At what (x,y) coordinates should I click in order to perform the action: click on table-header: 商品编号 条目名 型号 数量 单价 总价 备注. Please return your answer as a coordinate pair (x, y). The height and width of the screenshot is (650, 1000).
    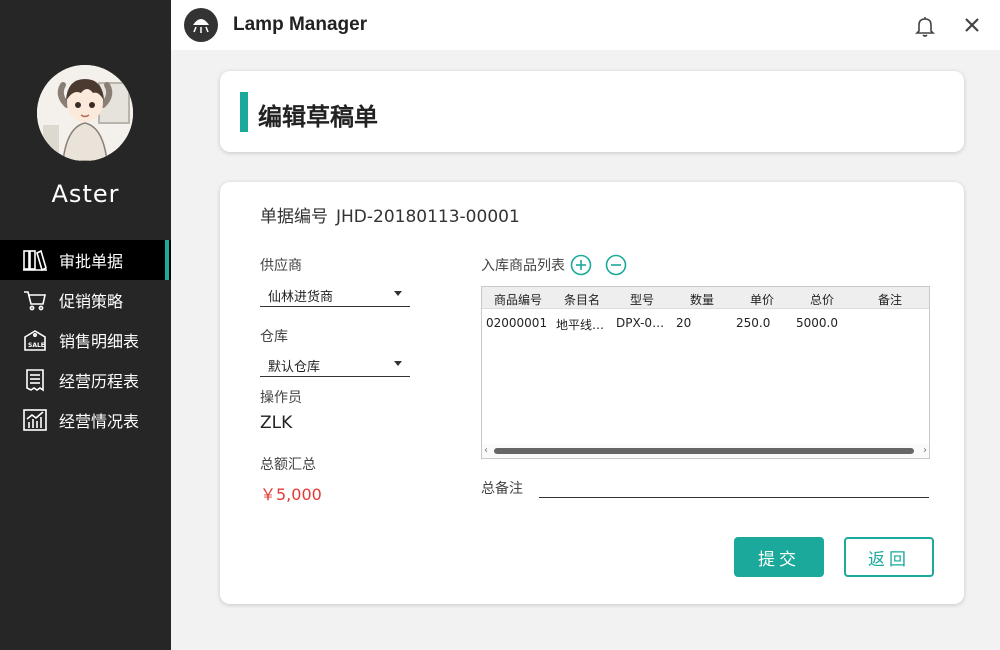
    Looking at the image, I should click on (705, 298).